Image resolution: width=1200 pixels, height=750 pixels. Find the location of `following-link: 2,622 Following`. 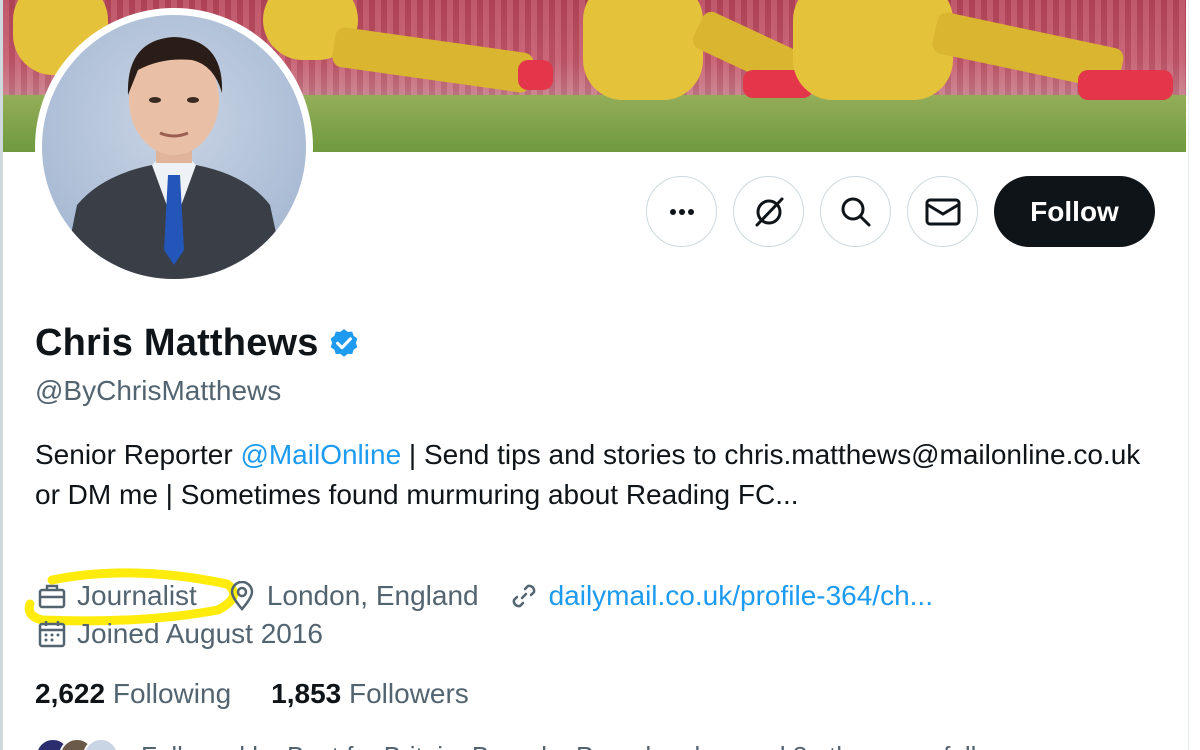

following-link: 2,622 Following is located at coordinates (133, 694).